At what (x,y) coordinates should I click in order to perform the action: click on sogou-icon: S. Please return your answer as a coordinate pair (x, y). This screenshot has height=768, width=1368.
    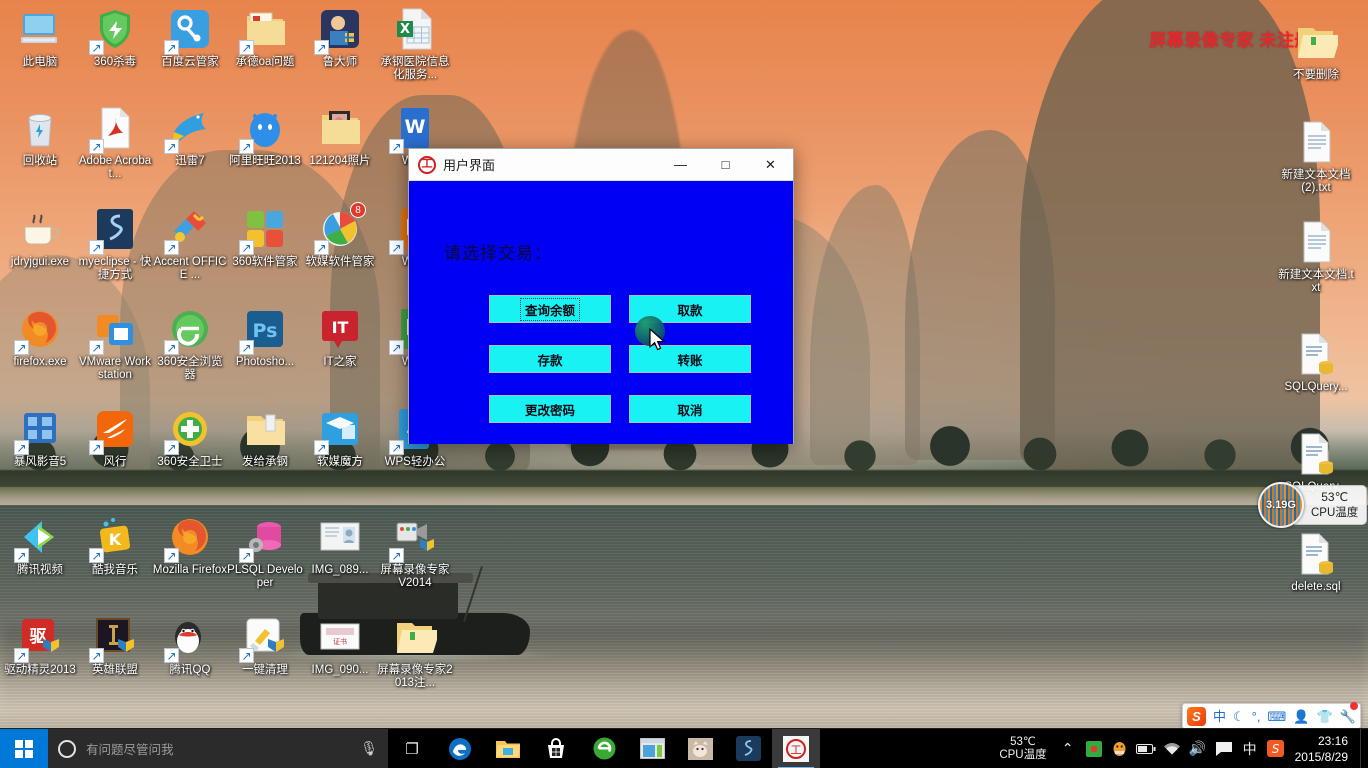
    Looking at the image, I should click on (1196, 716).